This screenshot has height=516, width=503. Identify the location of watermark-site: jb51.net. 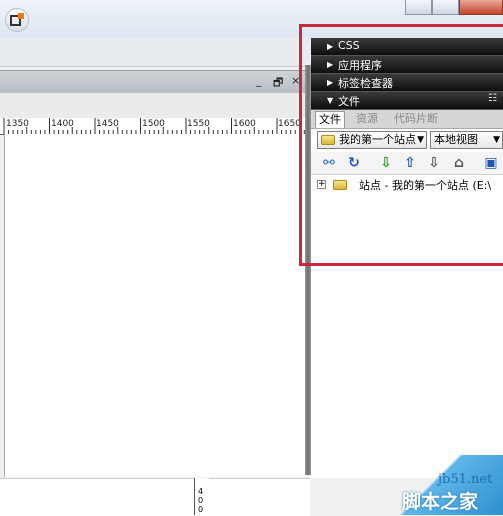
(465, 479).